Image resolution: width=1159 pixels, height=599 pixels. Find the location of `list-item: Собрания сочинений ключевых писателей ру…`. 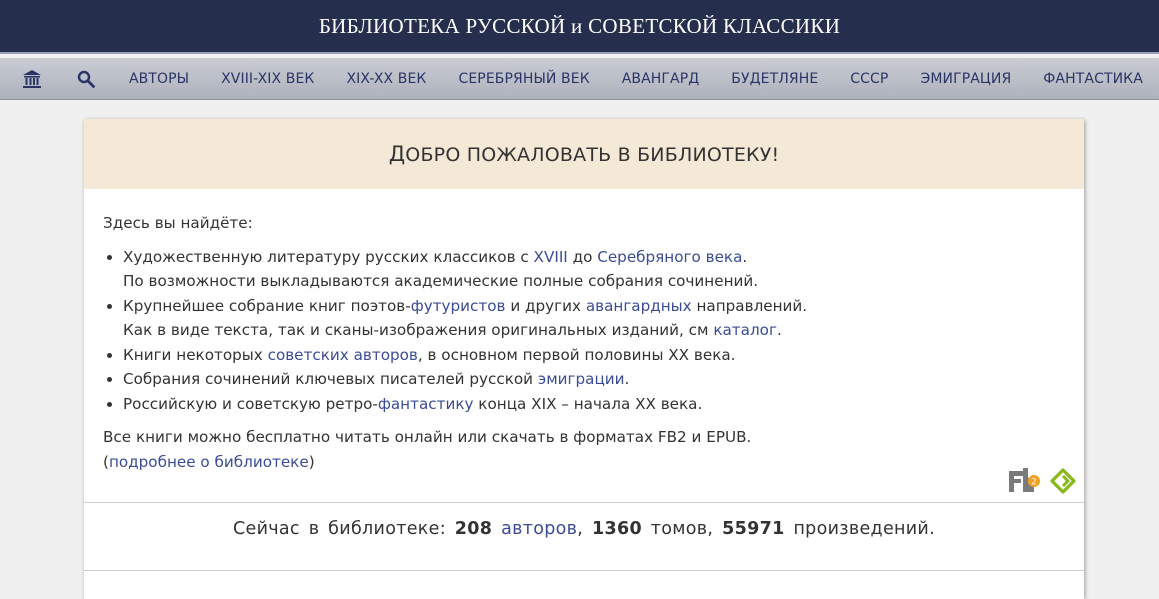

list-item: Собрания сочинений ключевых писателей ру… is located at coordinates (594, 379).